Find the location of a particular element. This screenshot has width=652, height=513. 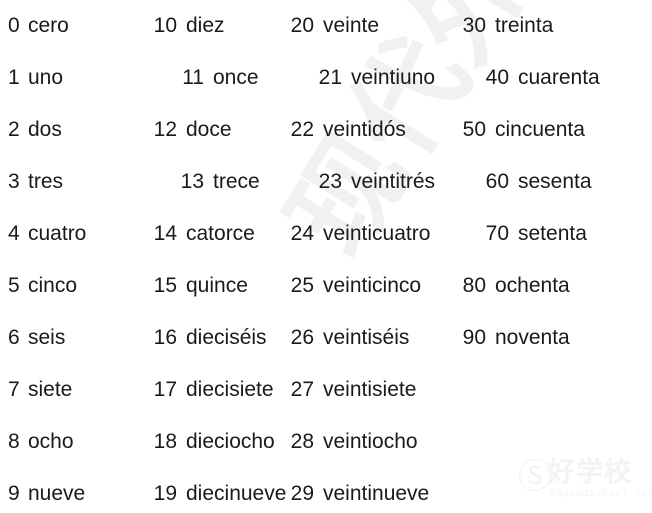

spanish-word: diecisiete is located at coordinates (230, 389).